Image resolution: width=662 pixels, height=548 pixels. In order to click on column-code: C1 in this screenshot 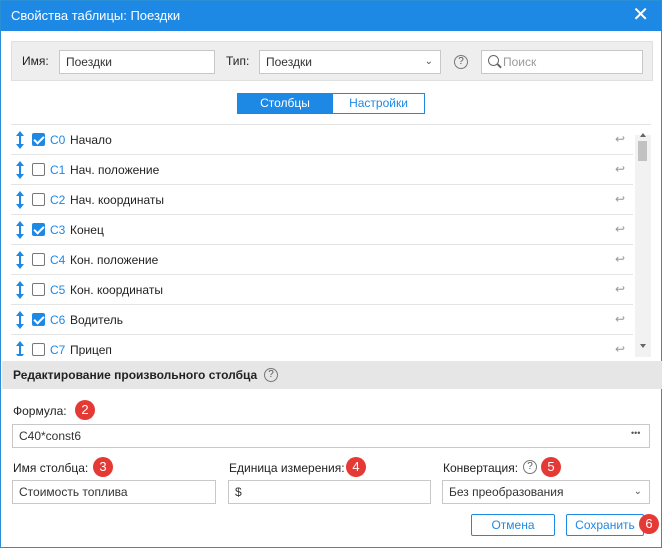, I will do `click(58, 170)`.